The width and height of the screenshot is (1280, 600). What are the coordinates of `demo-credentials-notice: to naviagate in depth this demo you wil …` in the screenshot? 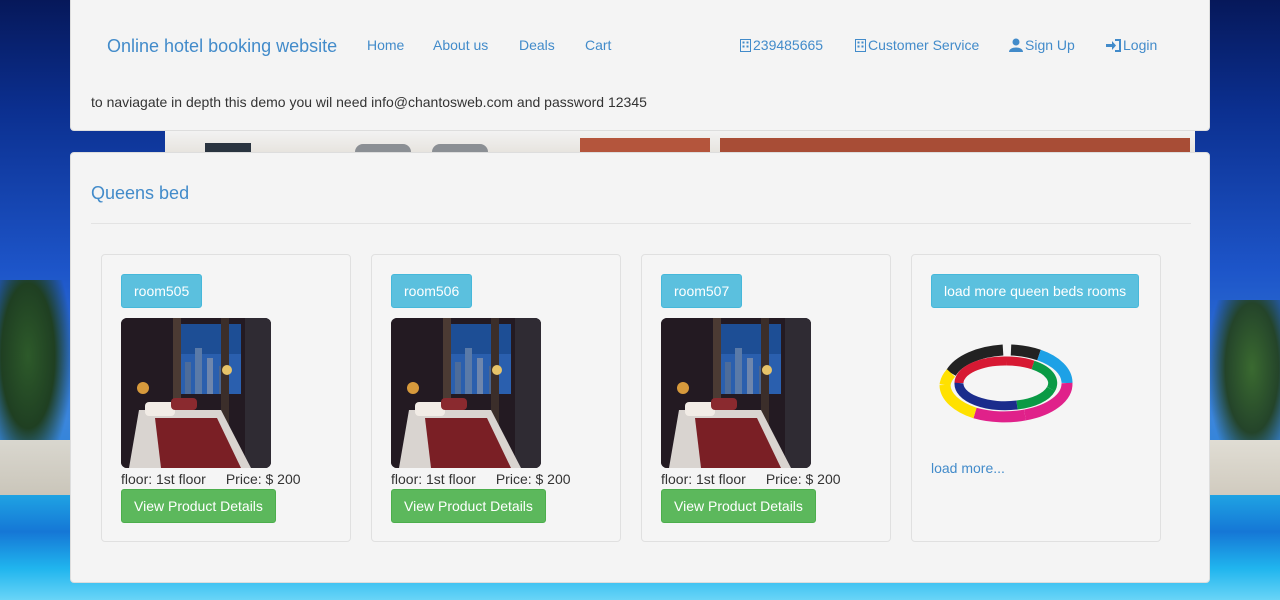 It's located at (369, 102).